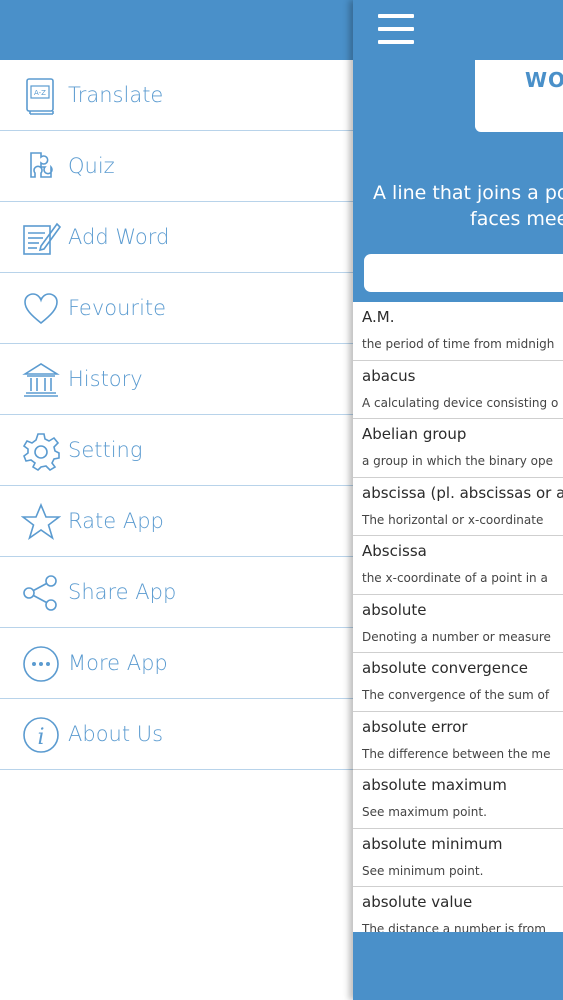 The image size is (563, 1000). What do you see at coordinates (432, 843) in the screenshot?
I see `word-term: absolute minimum` at bounding box center [432, 843].